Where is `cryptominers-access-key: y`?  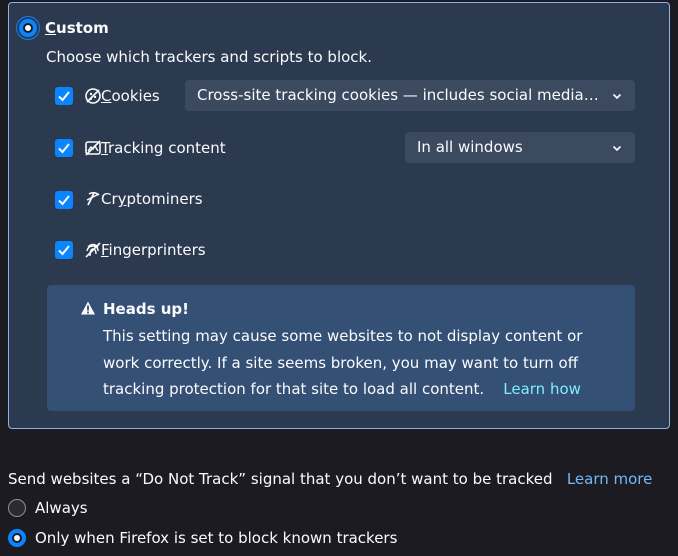 cryptominers-access-key: y is located at coordinates (122, 199).